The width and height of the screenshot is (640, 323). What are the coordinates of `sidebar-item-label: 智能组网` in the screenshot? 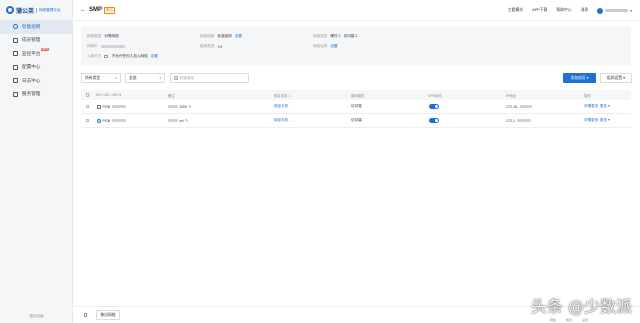 It's located at (31, 26).